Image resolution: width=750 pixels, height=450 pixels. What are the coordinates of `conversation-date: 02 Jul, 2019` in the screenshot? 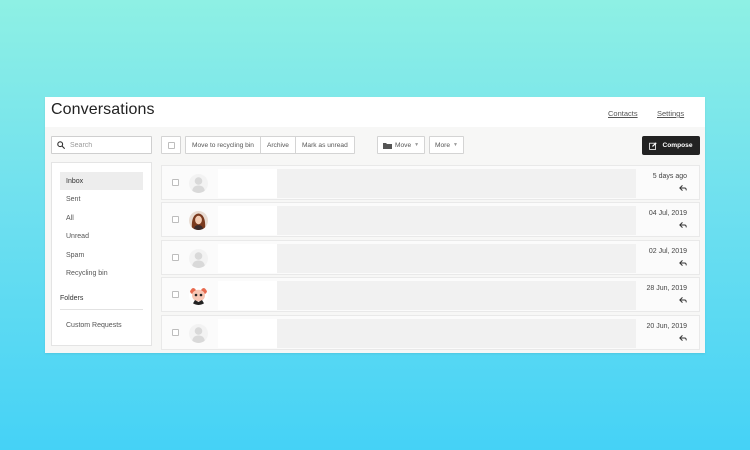 It's located at (667, 251).